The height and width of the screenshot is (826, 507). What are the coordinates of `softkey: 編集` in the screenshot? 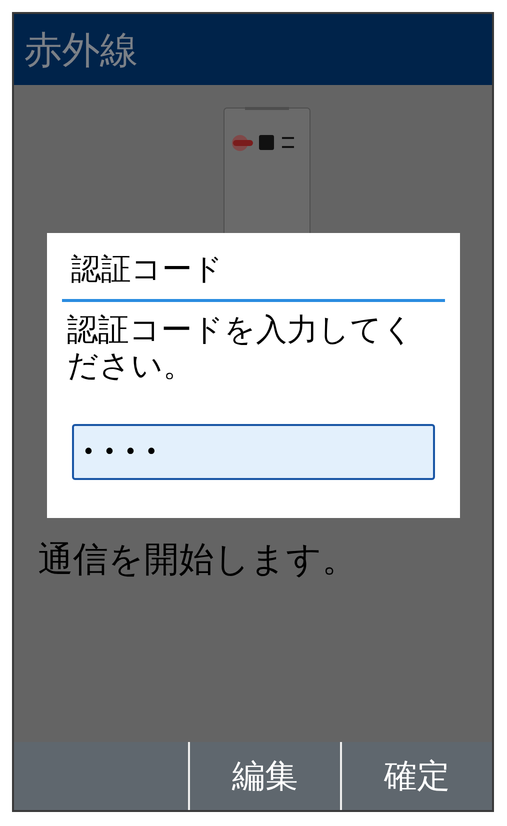 It's located at (264, 776).